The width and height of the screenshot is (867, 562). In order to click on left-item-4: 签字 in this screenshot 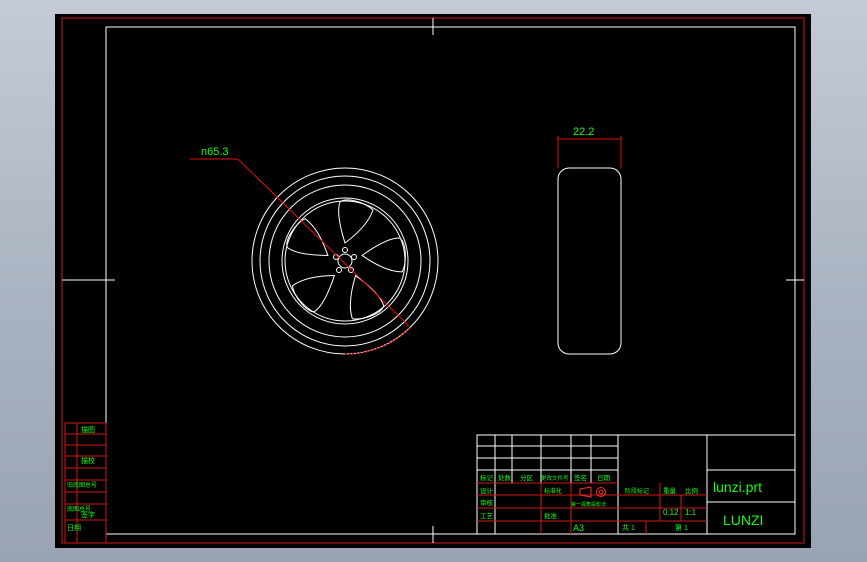, I will do `click(88, 514)`.